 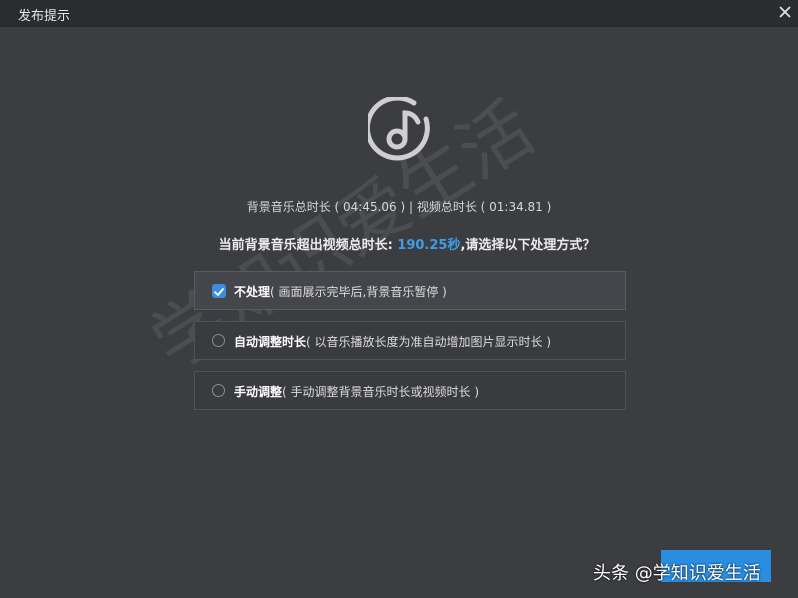 I want to click on option-title: 自动调整时长, so click(x=270, y=342).